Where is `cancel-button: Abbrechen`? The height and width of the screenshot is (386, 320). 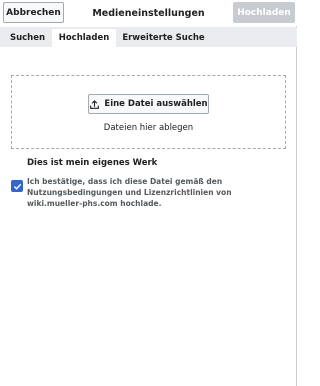 cancel-button: Abbrechen is located at coordinates (33, 12).